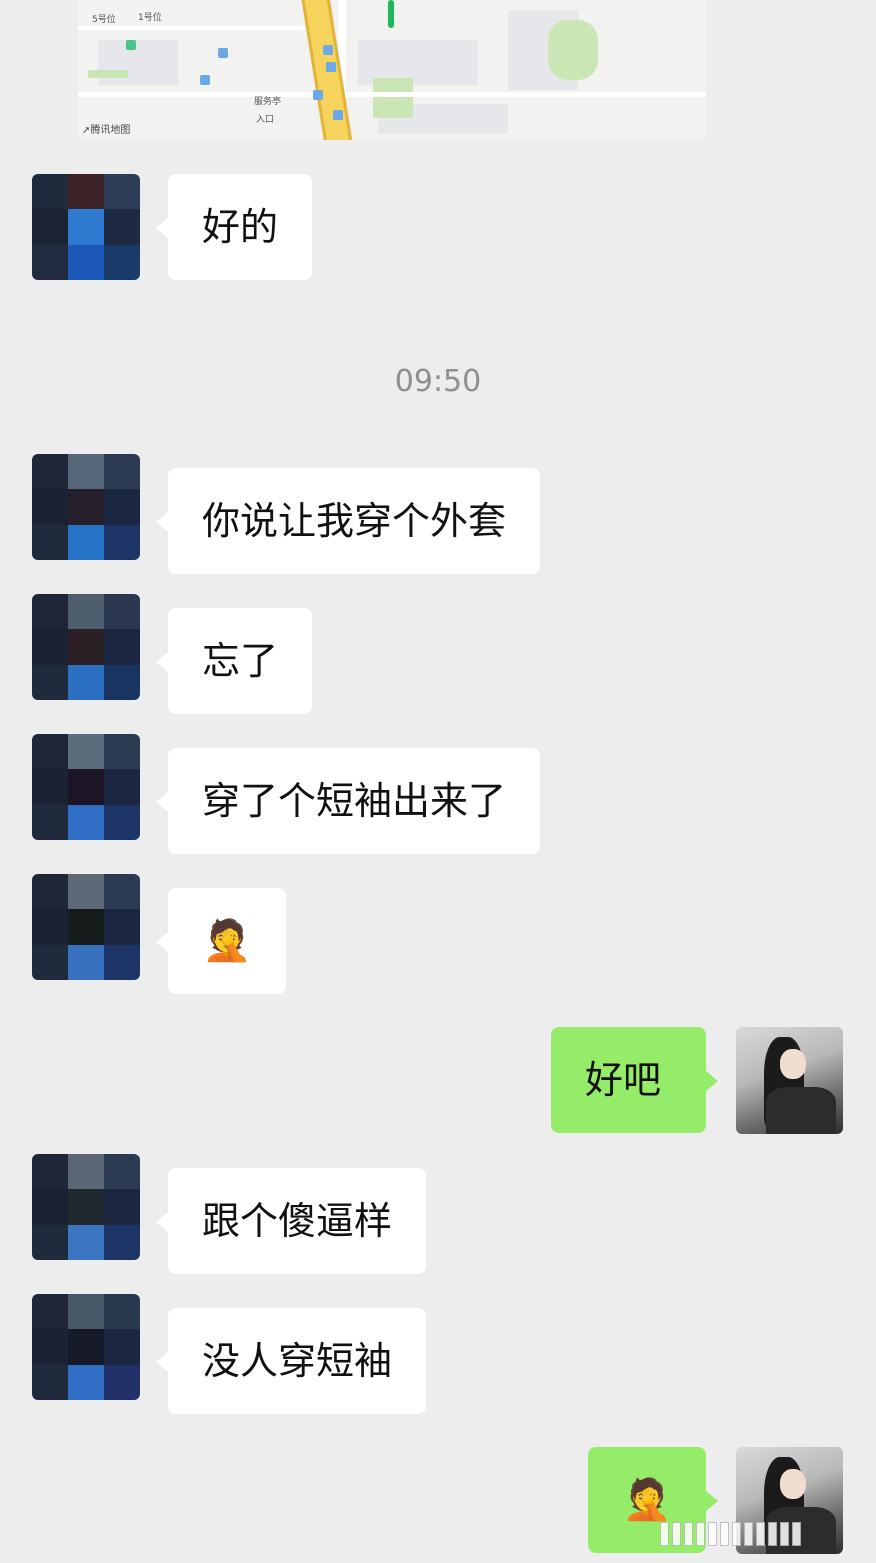 This screenshot has height=1563, width=876. What do you see at coordinates (789, 1080) in the screenshot?
I see `user-avatar` at bounding box center [789, 1080].